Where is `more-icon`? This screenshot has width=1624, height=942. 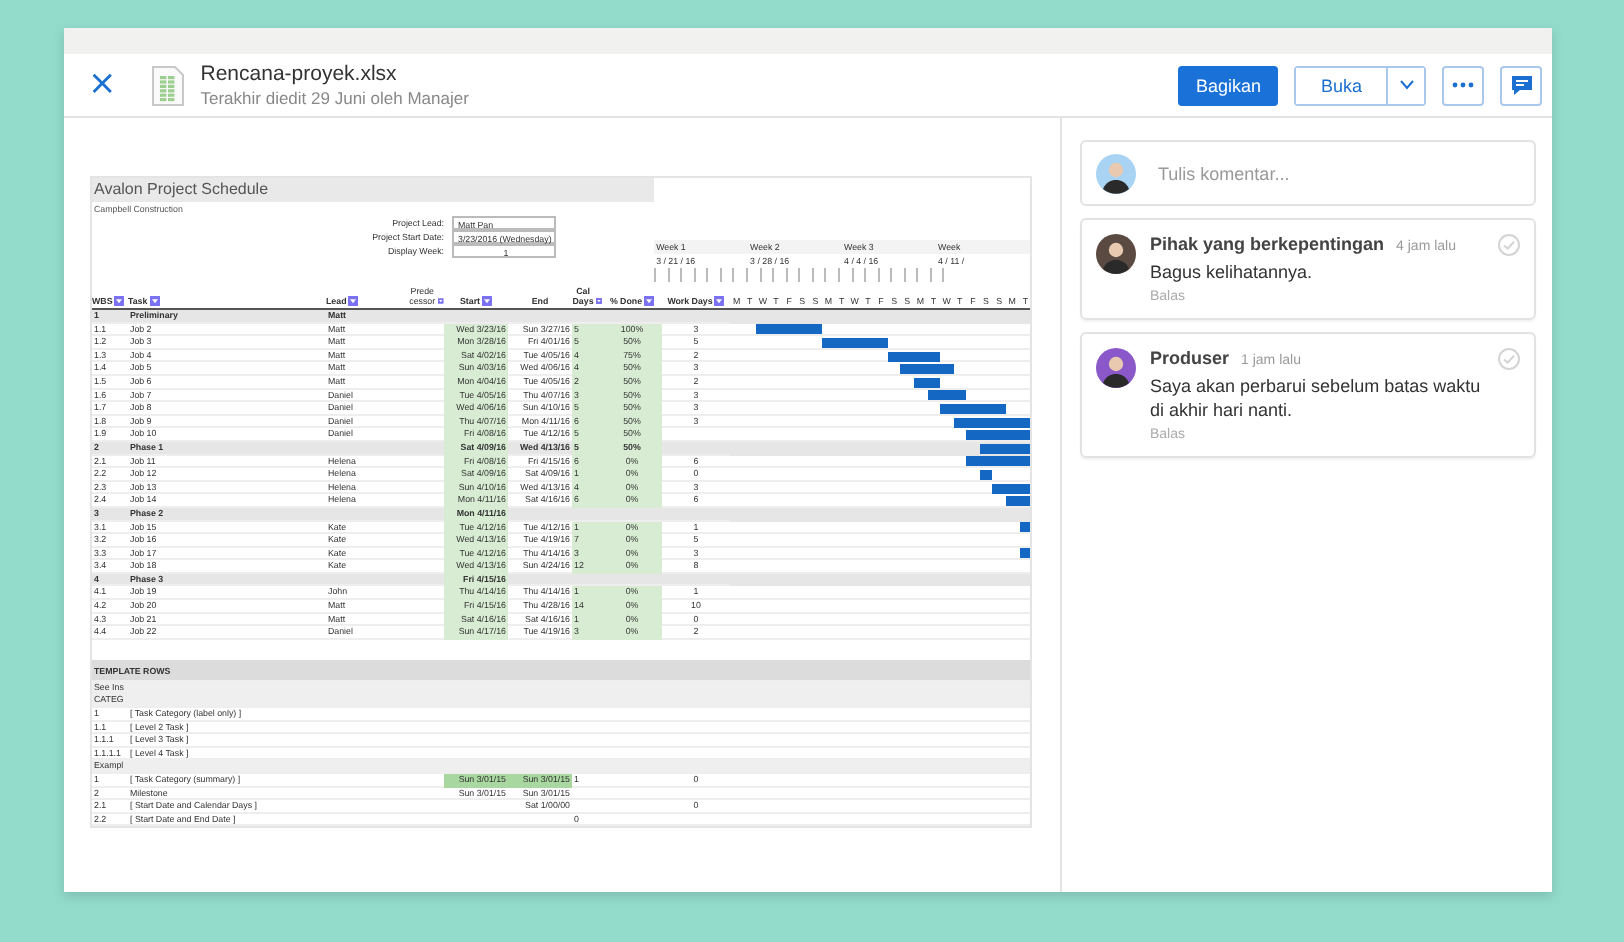
more-icon is located at coordinates (1463, 85).